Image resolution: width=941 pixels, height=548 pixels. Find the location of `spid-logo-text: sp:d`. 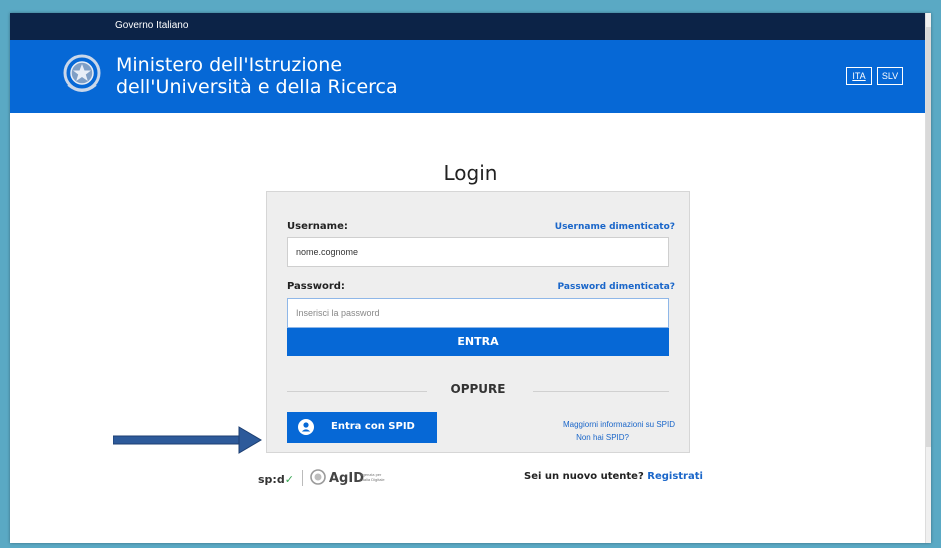

spid-logo-text: sp:d is located at coordinates (271, 479).